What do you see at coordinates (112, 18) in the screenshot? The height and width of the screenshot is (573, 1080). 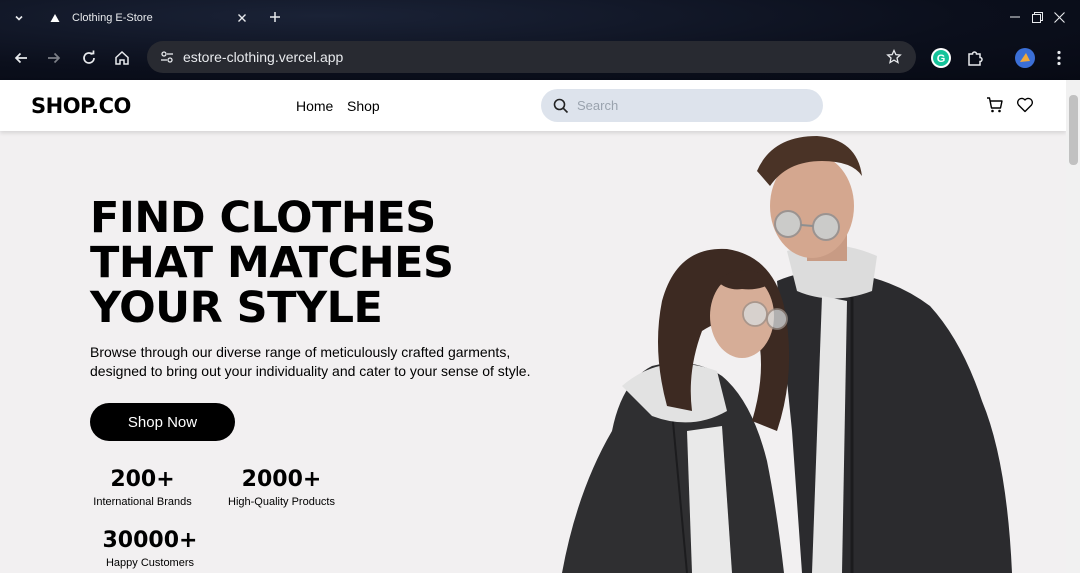 I see `tab-title: Clothing E-Store` at bounding box center [112, 18].